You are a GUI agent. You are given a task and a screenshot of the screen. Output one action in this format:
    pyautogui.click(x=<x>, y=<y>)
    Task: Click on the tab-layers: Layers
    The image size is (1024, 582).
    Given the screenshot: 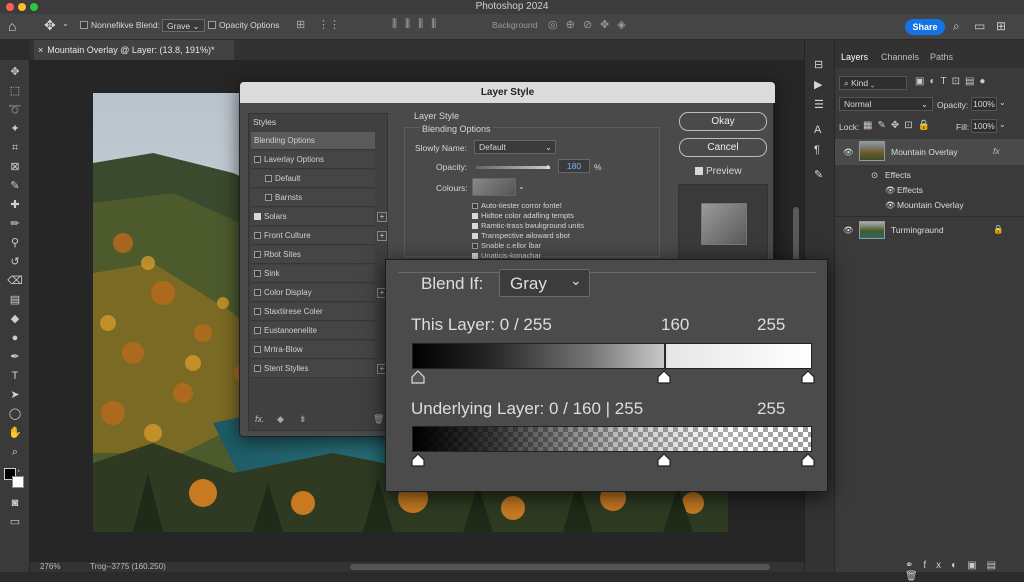 What is the action you would take?
    pyautogui.click(x=854, y=57)
    